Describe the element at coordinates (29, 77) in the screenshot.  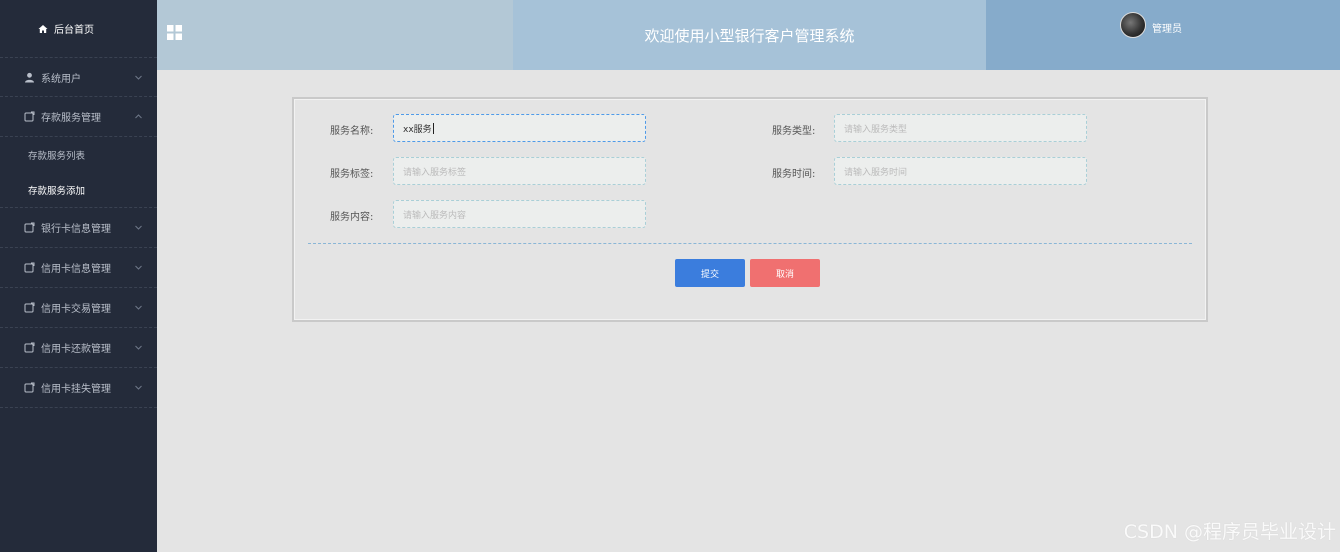
I see `user-icon` at that location.